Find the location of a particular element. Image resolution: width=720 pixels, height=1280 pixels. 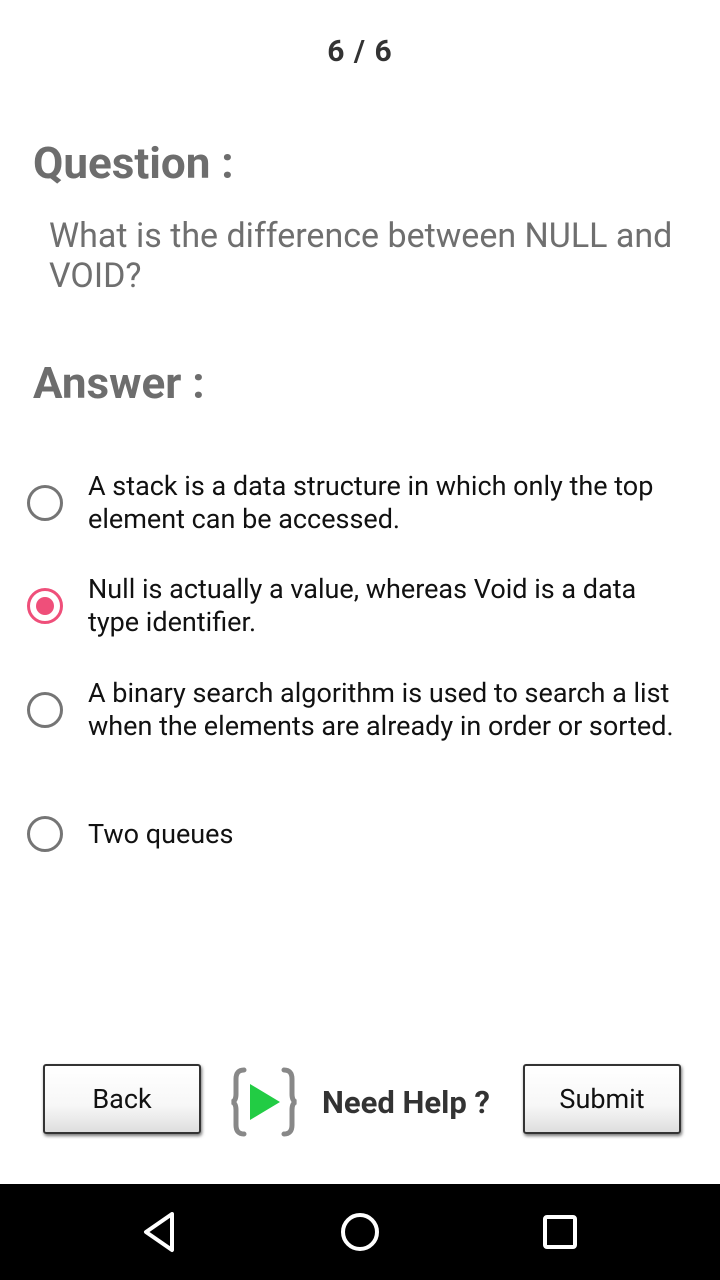

need-help-label: Need Help ? is located at coordinates (406, 1102).